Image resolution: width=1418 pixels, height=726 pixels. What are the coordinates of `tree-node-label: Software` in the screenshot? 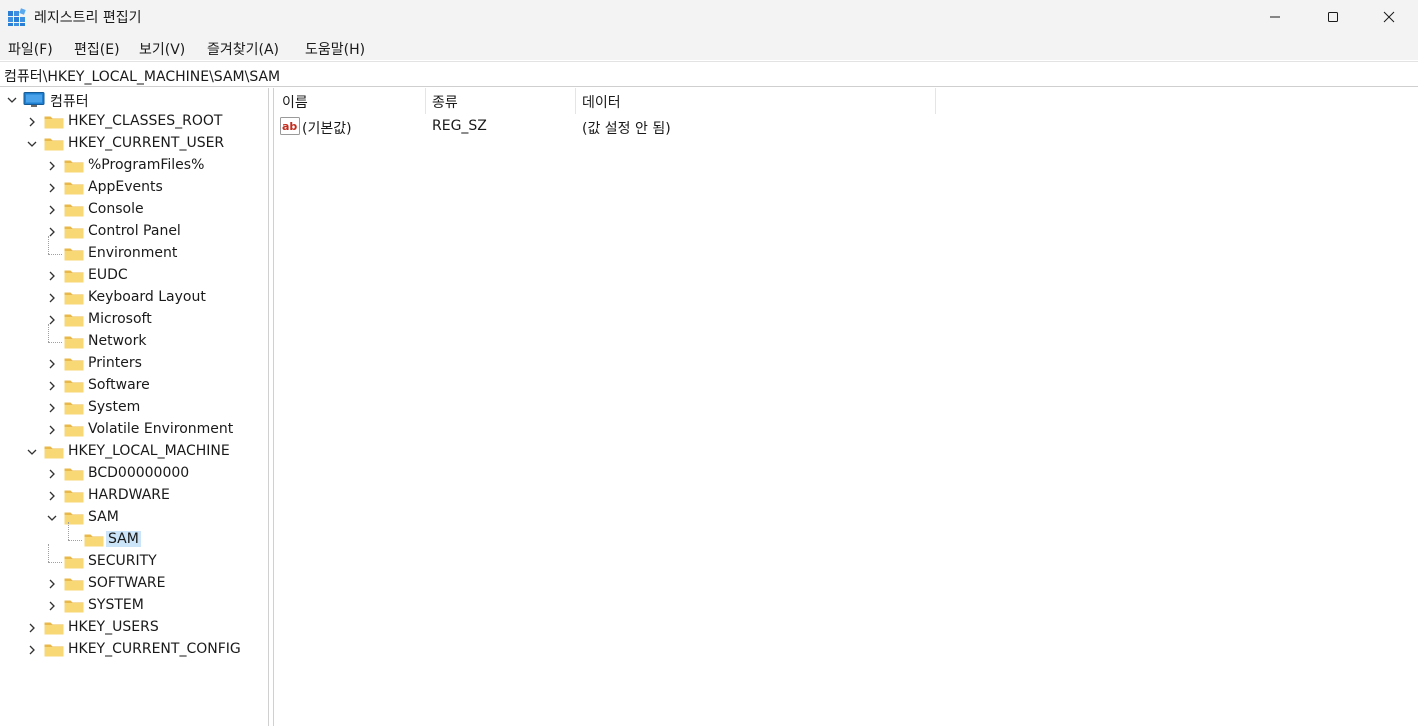 It's located at (119, 385).